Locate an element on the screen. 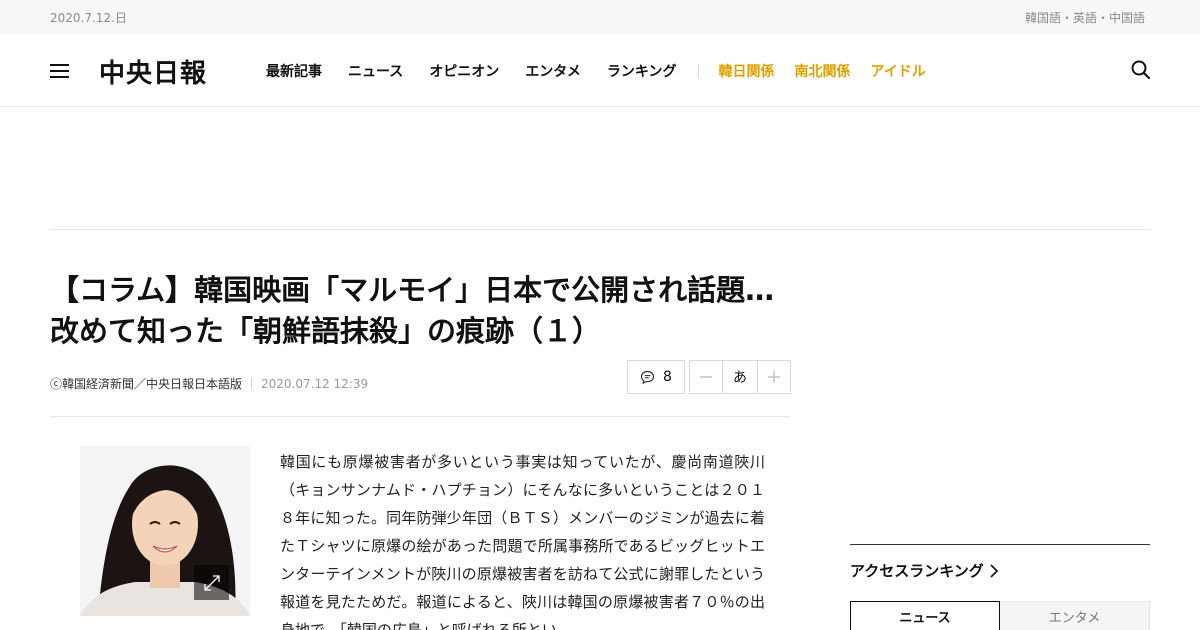 The image size is (1200, 630). comment-button: 8 is located at coordinates (656, 377).